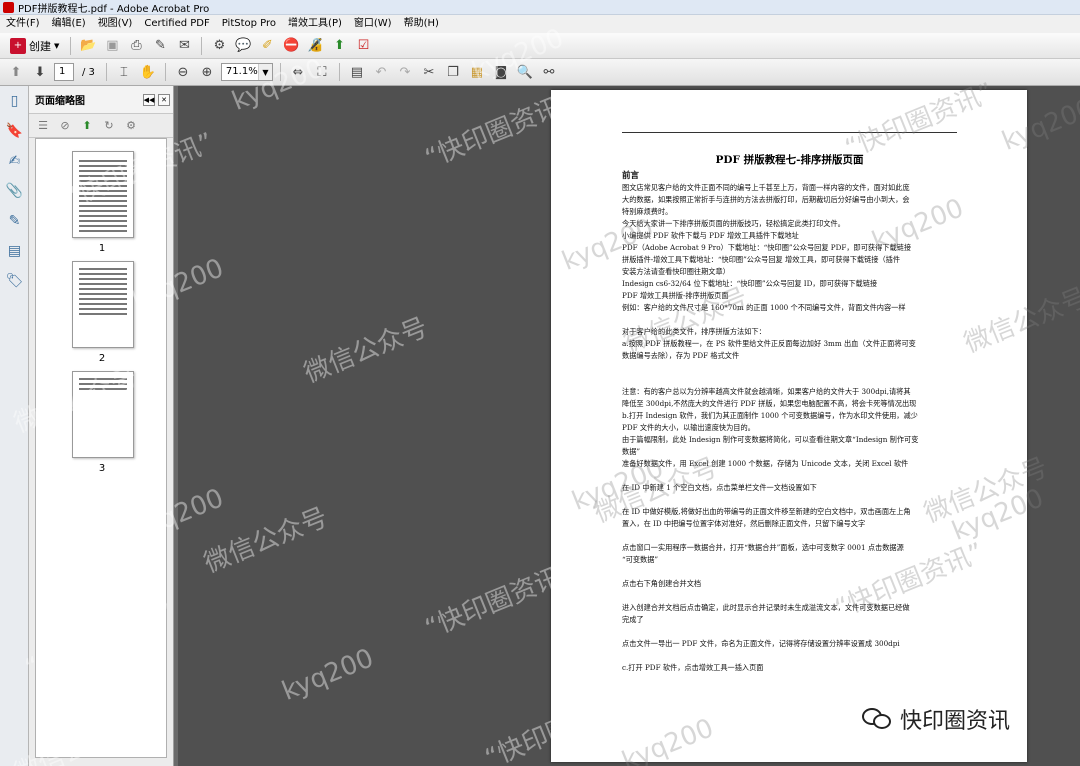 The height and width of the screenshot is (766, 1080). I want to click on fit-width-button: ⇔, so click(298, 72).